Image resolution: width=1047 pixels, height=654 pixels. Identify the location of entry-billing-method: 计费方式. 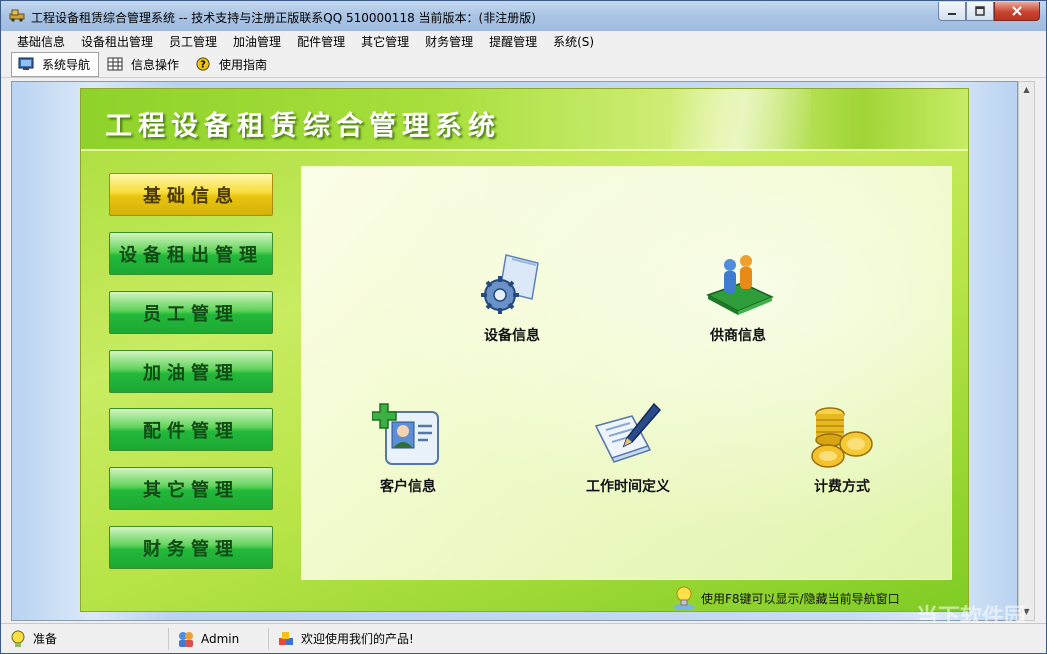
(842, 448).